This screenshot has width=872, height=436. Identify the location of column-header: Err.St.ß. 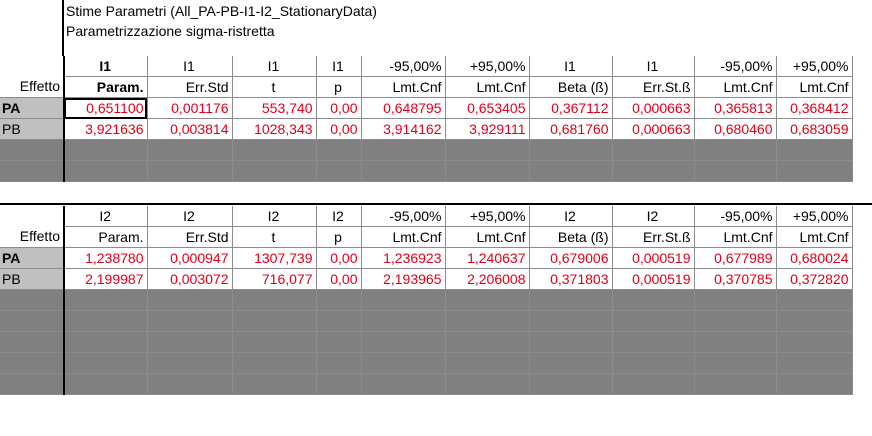
(653, 237).